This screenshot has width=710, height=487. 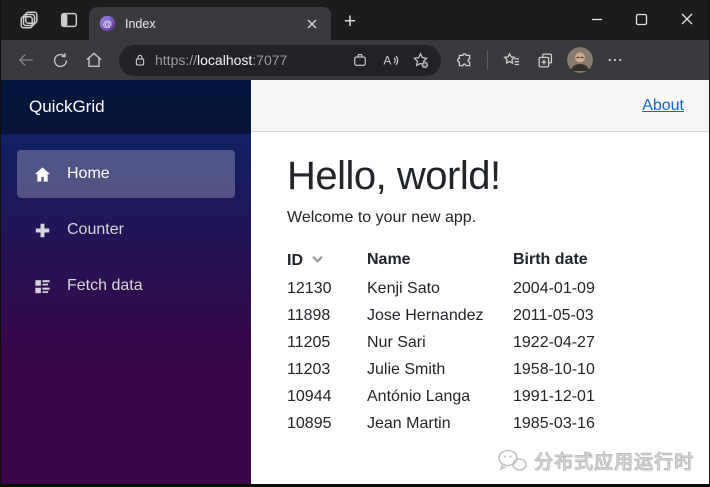 I want to click on tab-strip: @ Index +, so click(x=355, y=20).